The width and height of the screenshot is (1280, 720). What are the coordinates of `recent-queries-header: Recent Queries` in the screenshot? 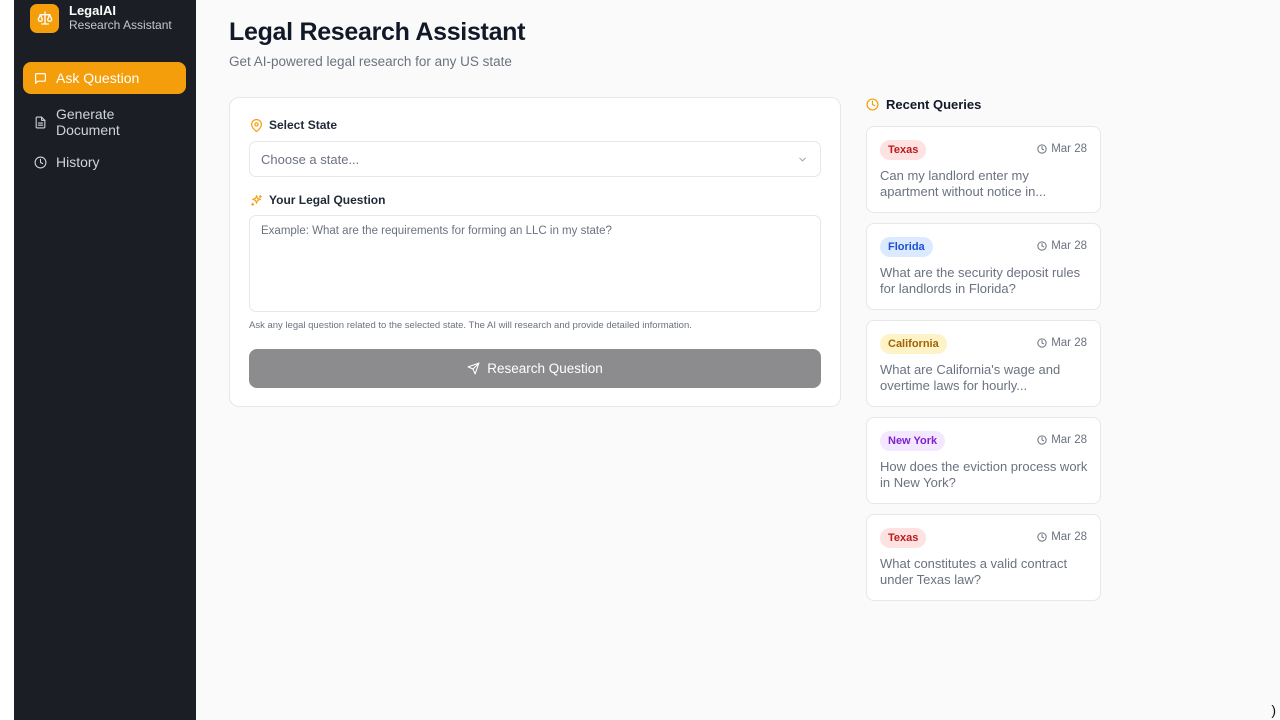 It's located at (923, 104).